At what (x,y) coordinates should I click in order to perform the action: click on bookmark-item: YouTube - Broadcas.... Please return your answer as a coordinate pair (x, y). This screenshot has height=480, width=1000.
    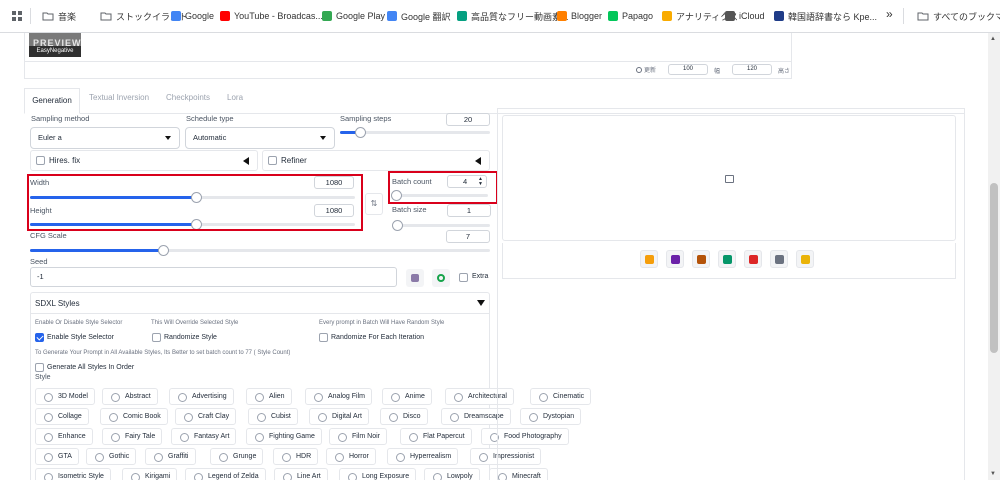
    Looking at the image, I should click on (271, 16).